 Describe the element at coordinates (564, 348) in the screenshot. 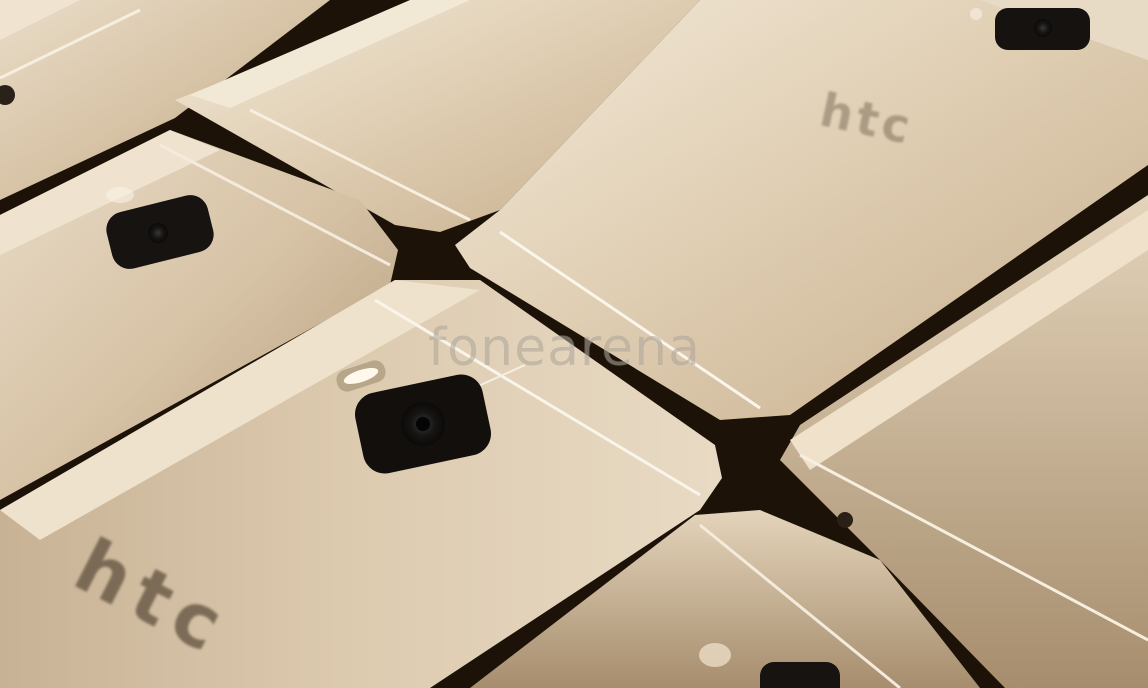

I see `watermark: fonearena` at that location.